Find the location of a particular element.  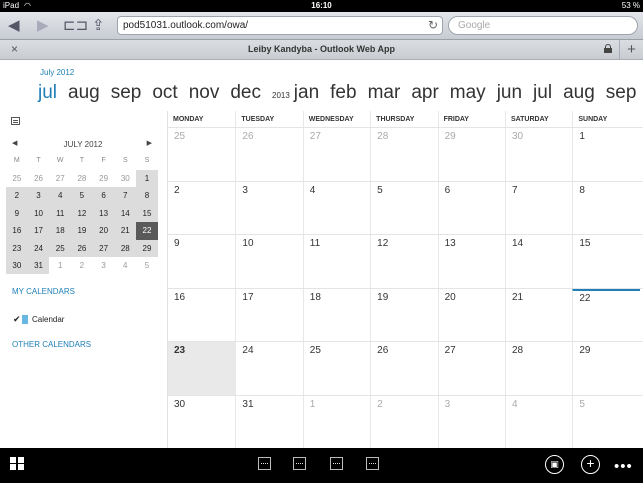

day-cell: 30 is located at coordinates (201, 422).